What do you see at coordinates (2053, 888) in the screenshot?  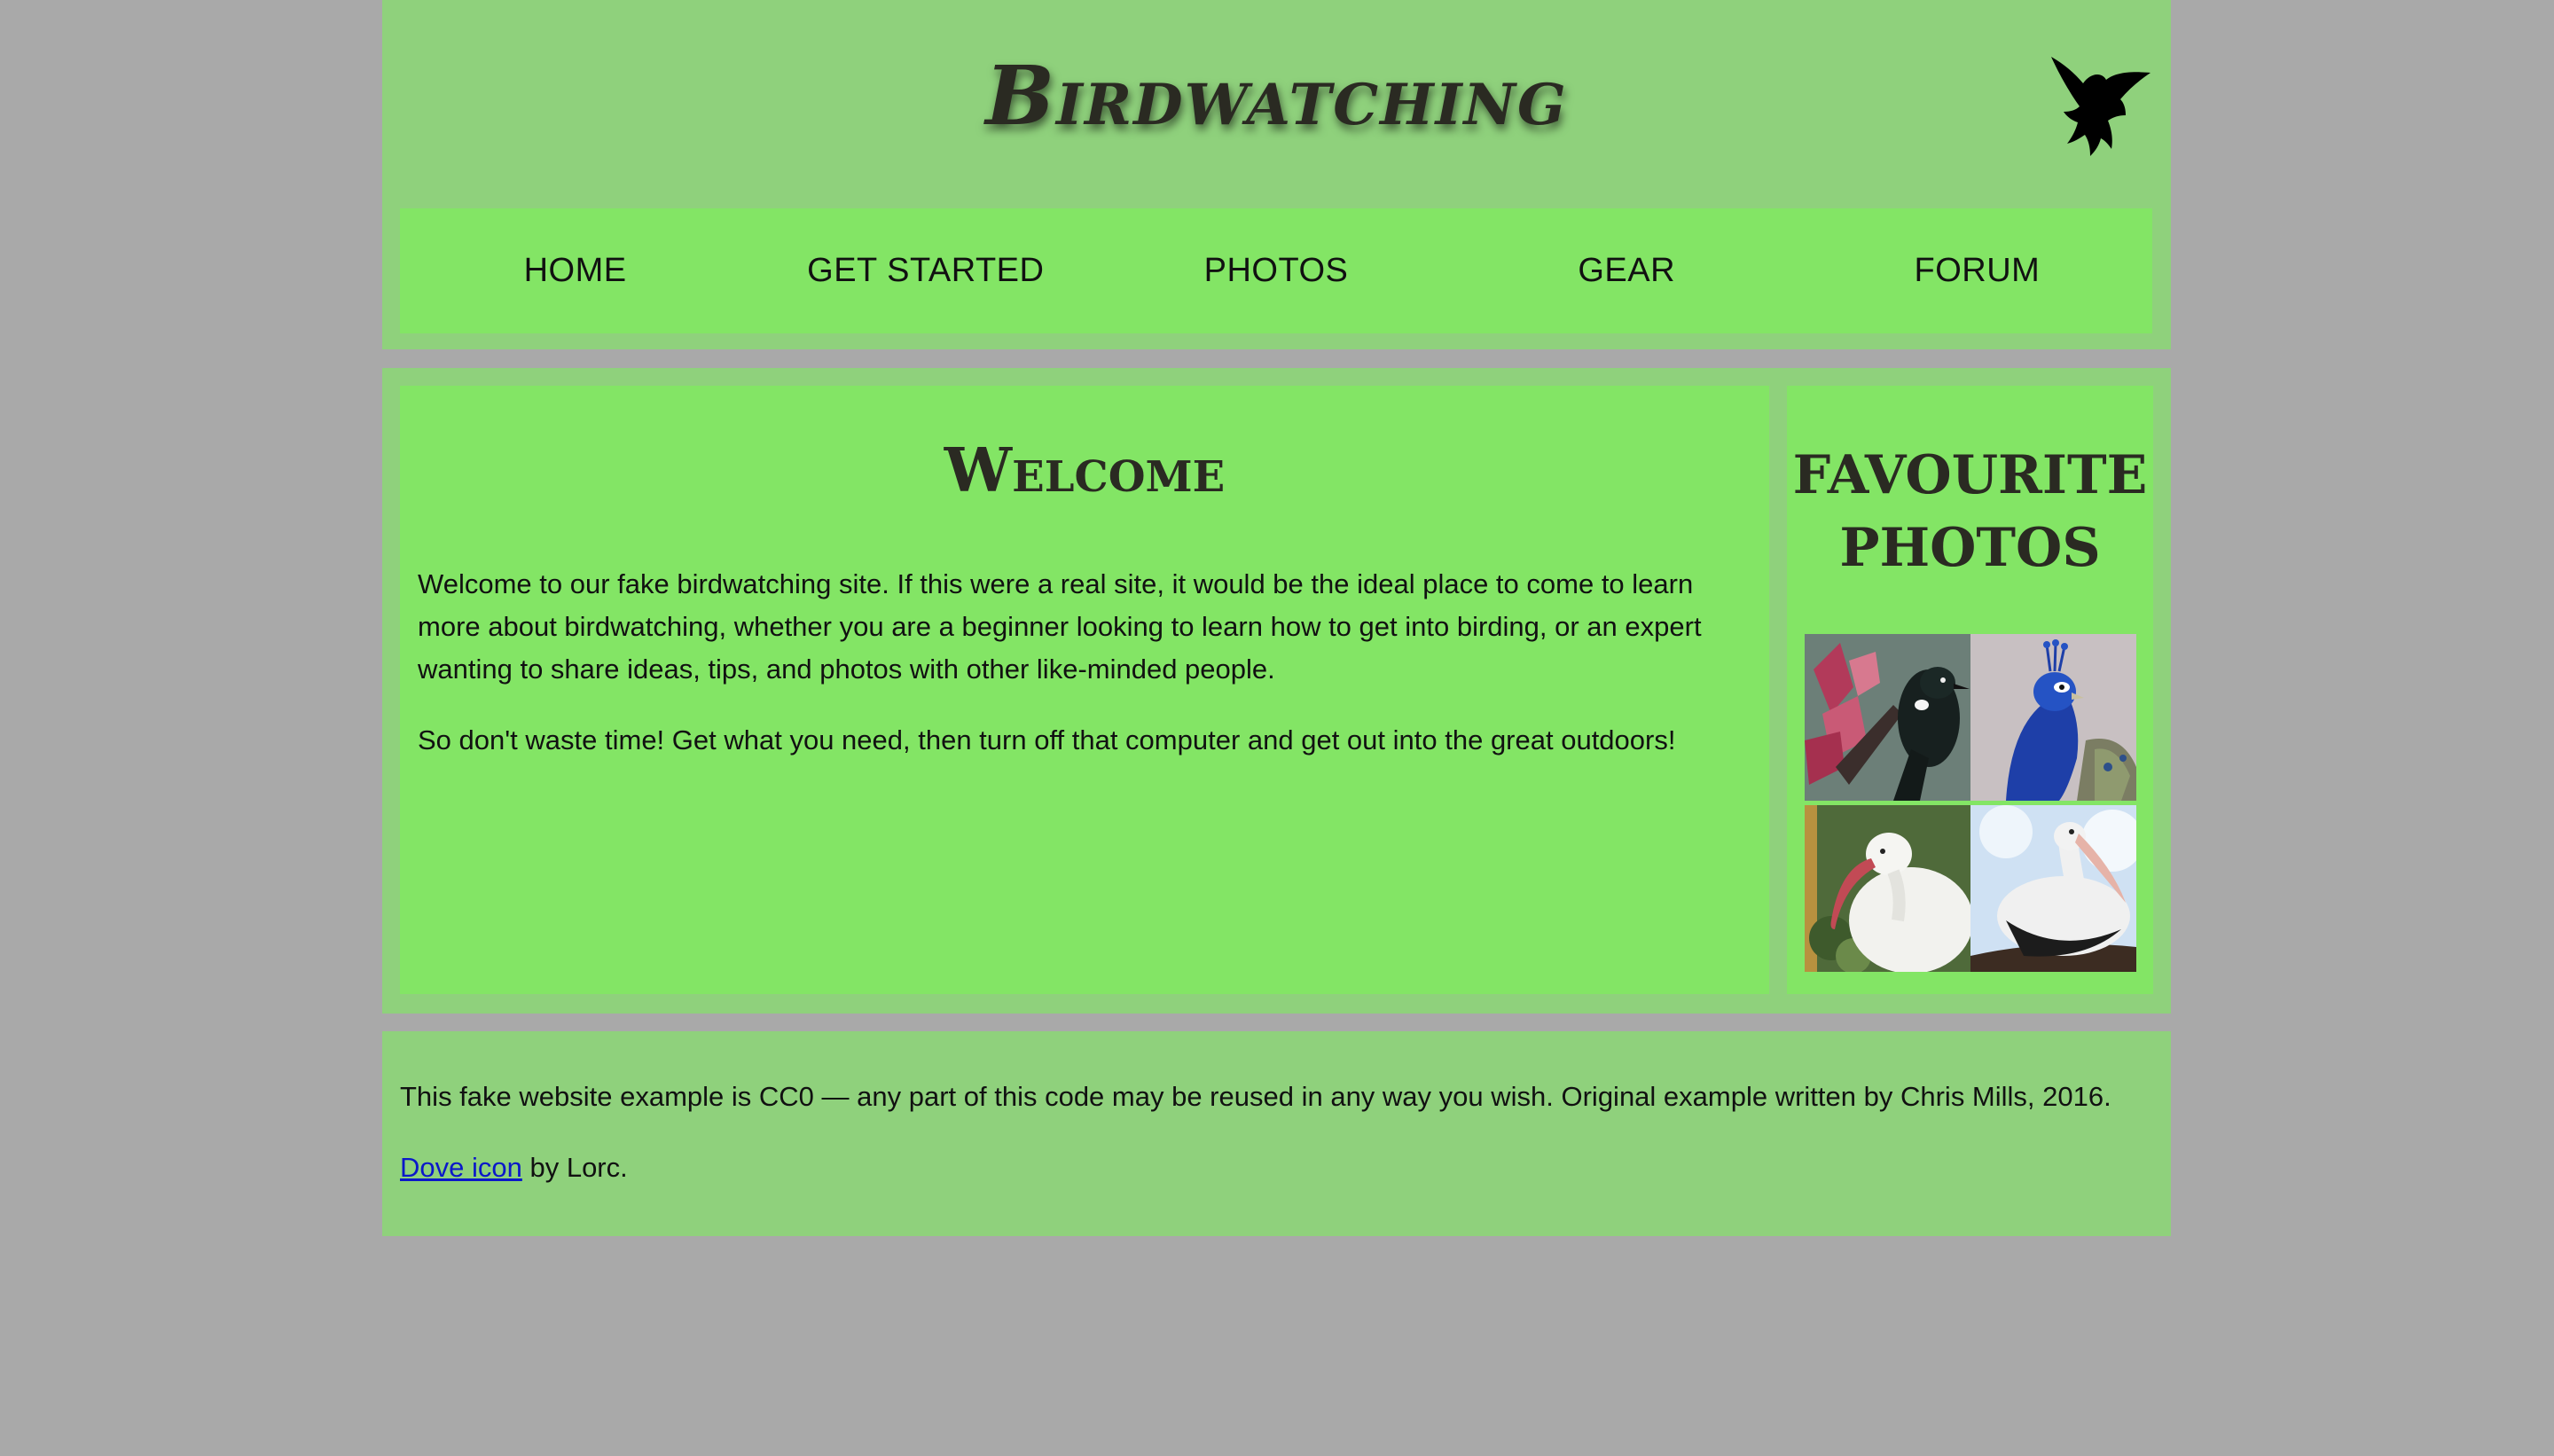 I see `photo-pelican` at bounding box center [2053, 888].